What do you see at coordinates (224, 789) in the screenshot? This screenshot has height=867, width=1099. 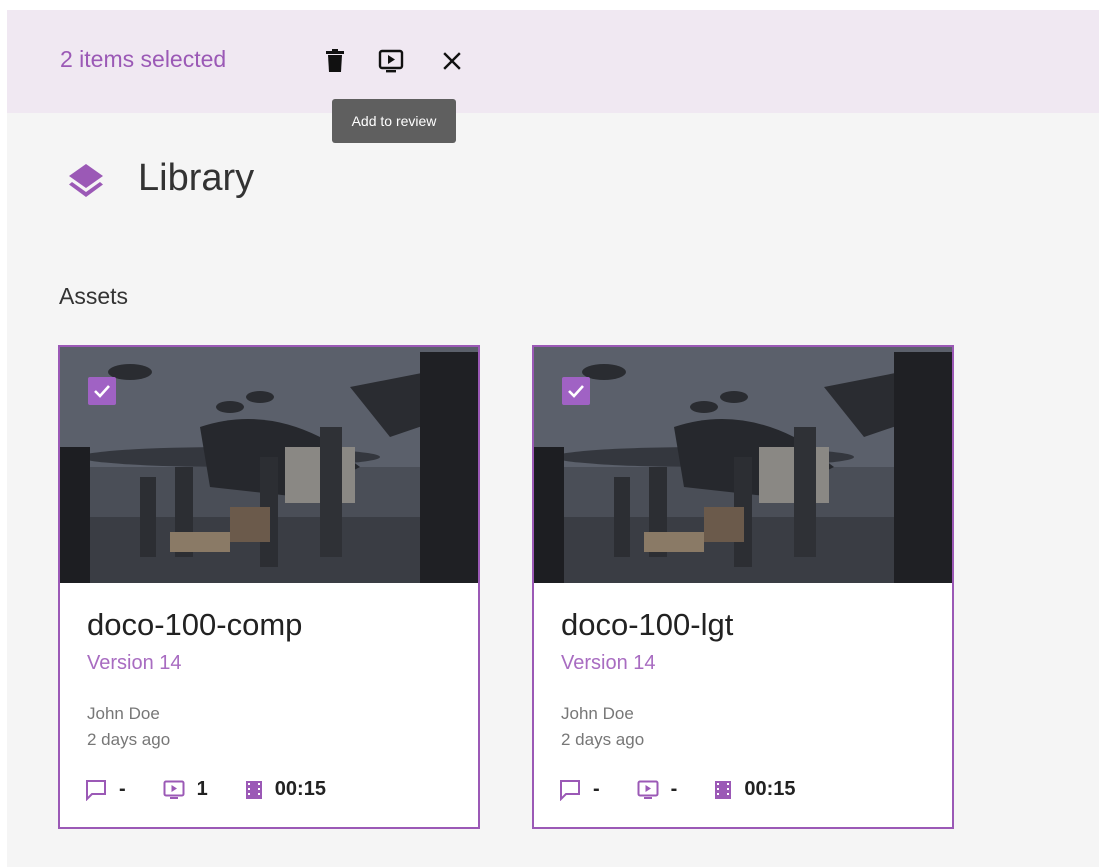 I see `asset-stats: - 1 00:15` at bounding box center [224, 789].